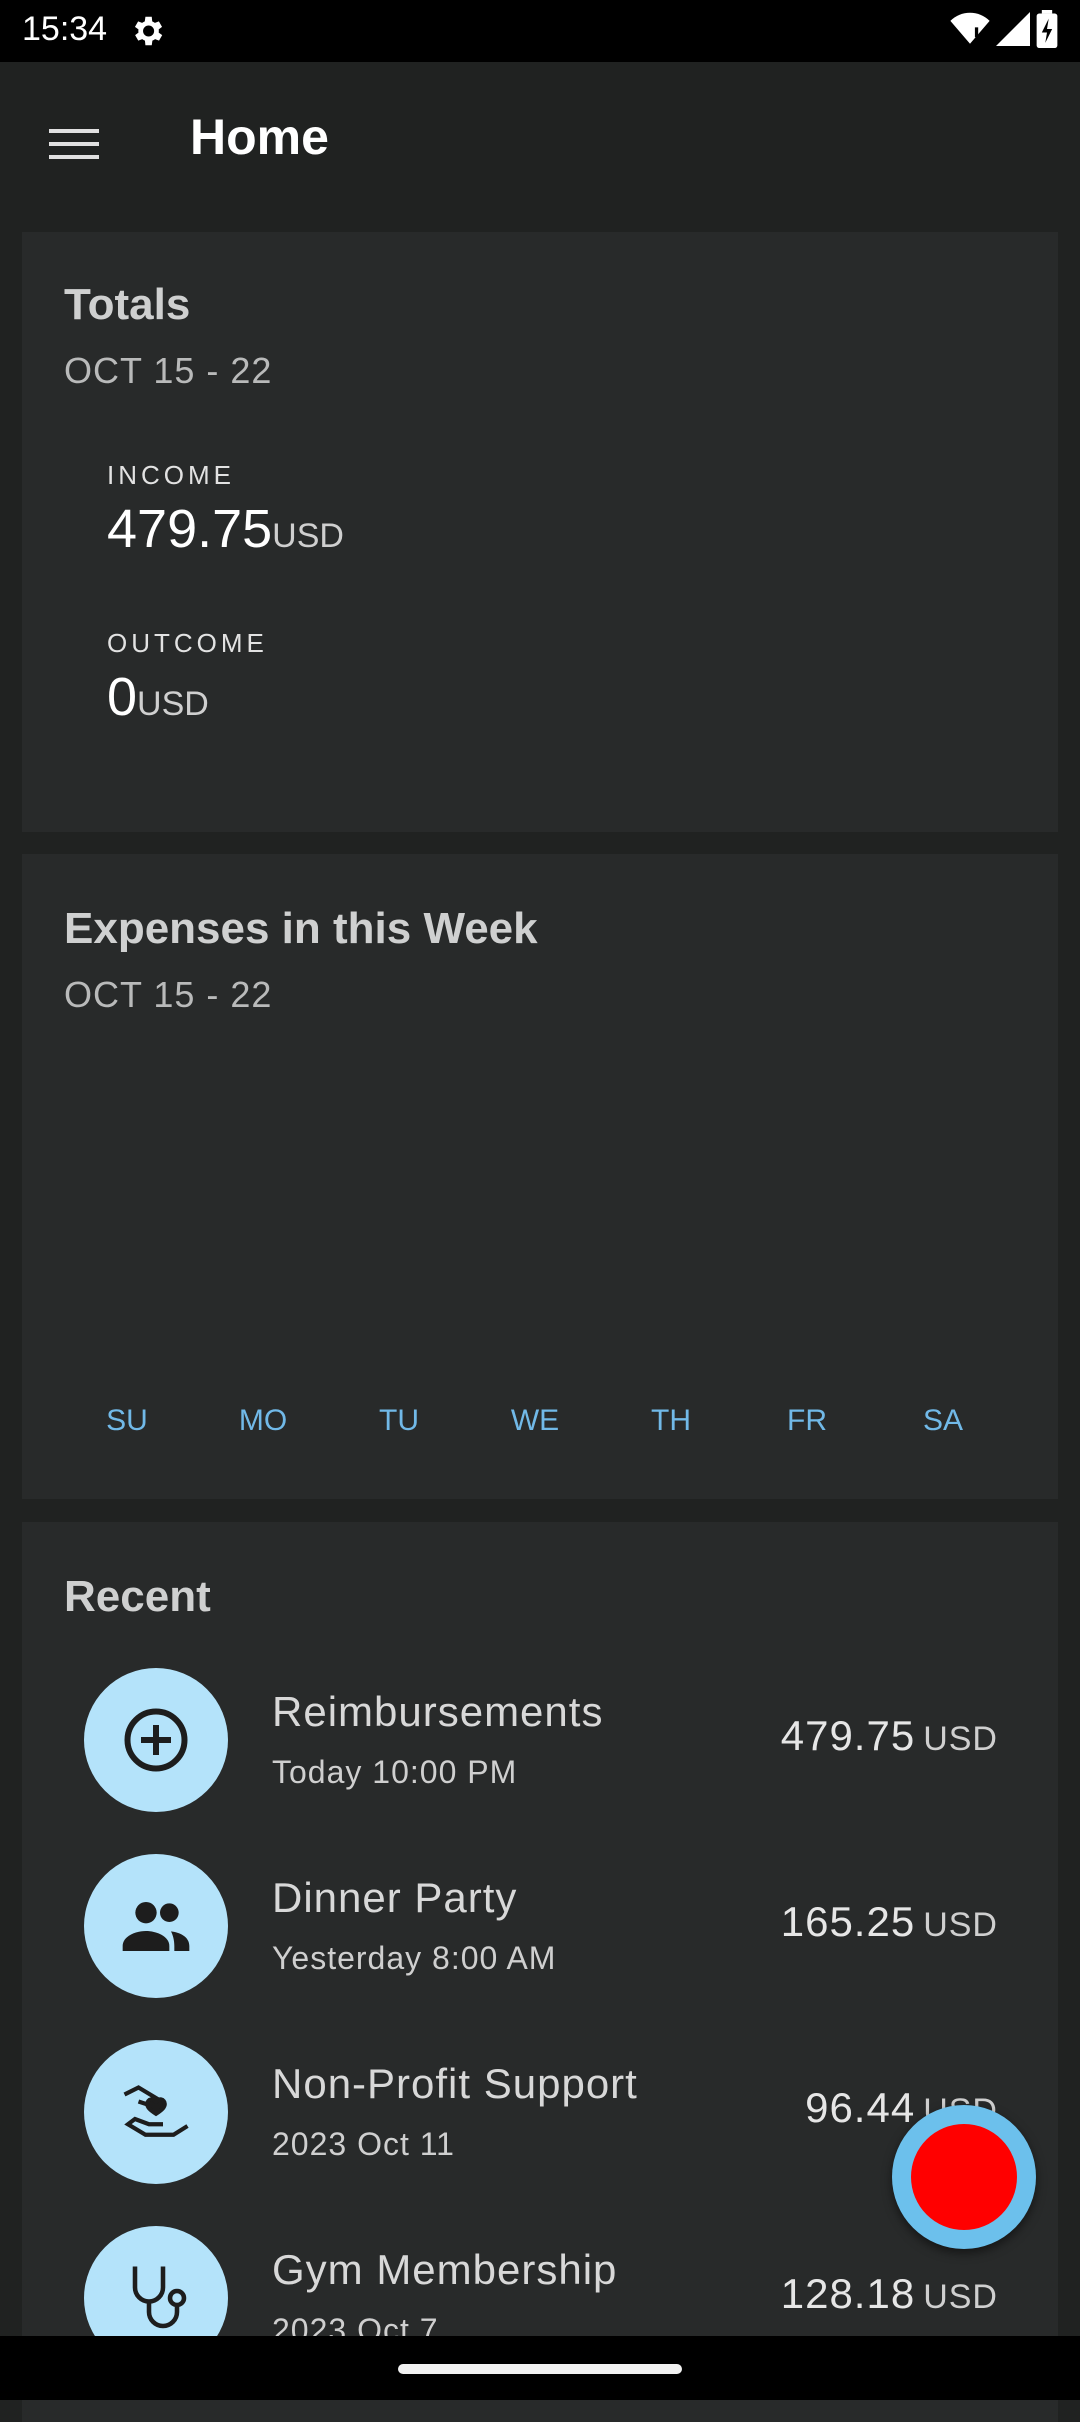 The height and width of the screenshot is (2422, 1080). I want to click on income-value: 479.75, so click(190, 529).